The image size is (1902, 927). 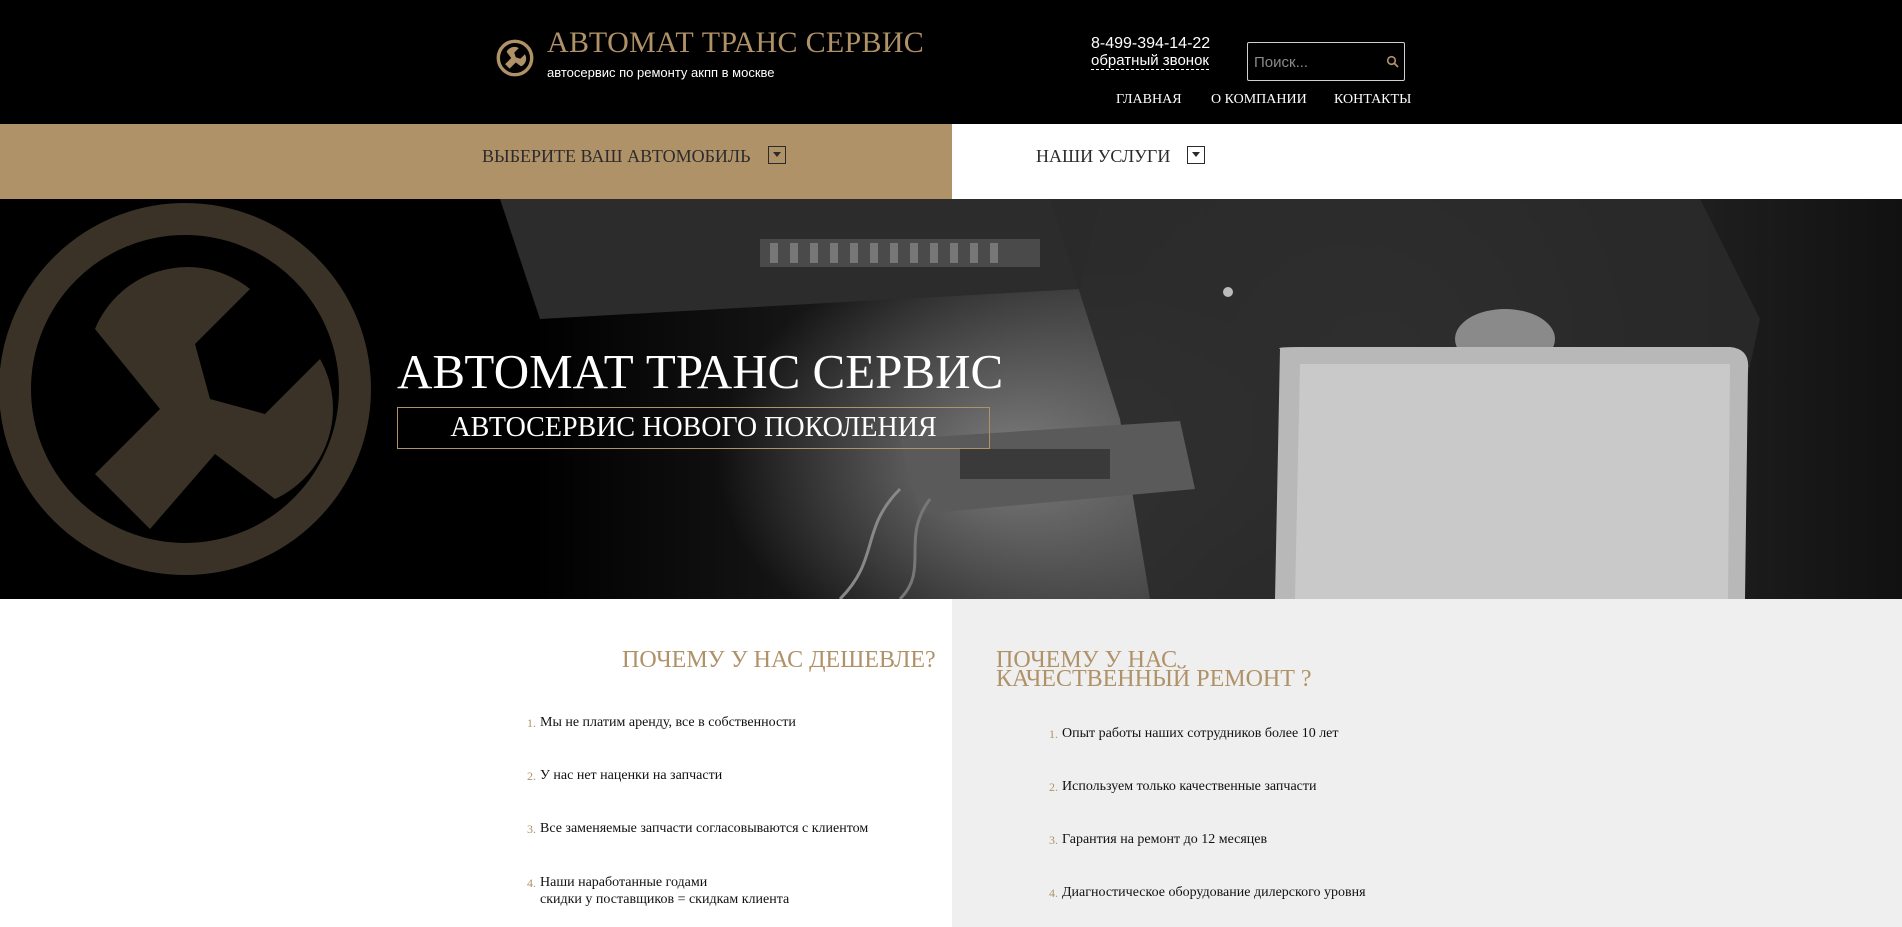 What do you see at coordinates (531, 829) in the screenshot?
I see `cheaper-number-3: 3.` at bounding box center [531, 829].